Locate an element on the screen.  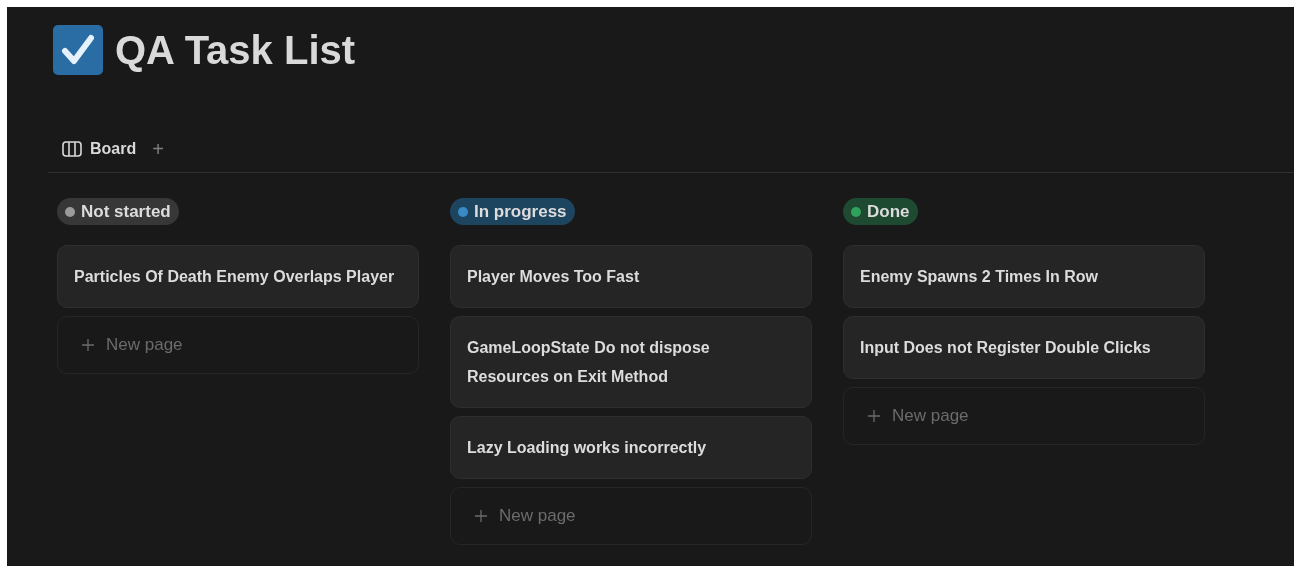
status-label: Done is located at coordinates (888, 211).